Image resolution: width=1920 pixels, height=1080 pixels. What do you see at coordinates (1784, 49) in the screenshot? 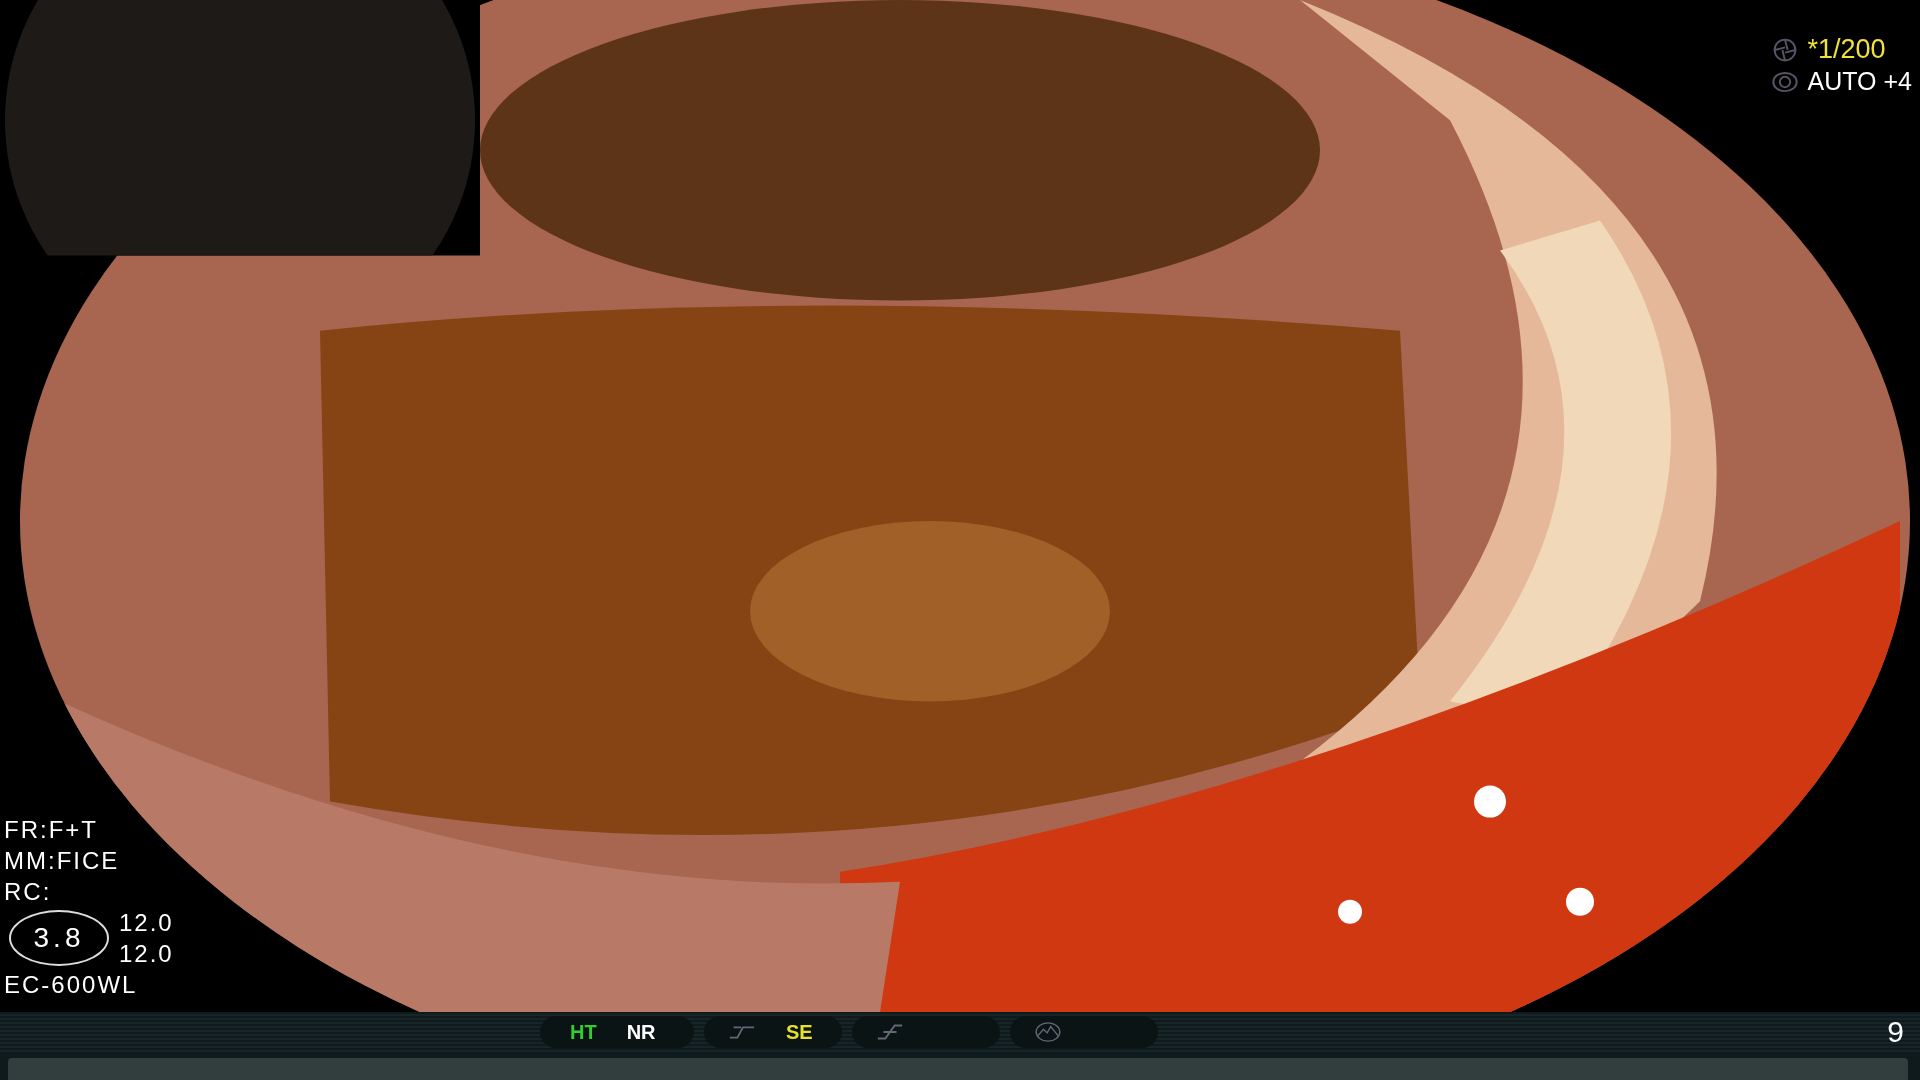
I see `aperture-icon` at bounding box center [1784, 49].